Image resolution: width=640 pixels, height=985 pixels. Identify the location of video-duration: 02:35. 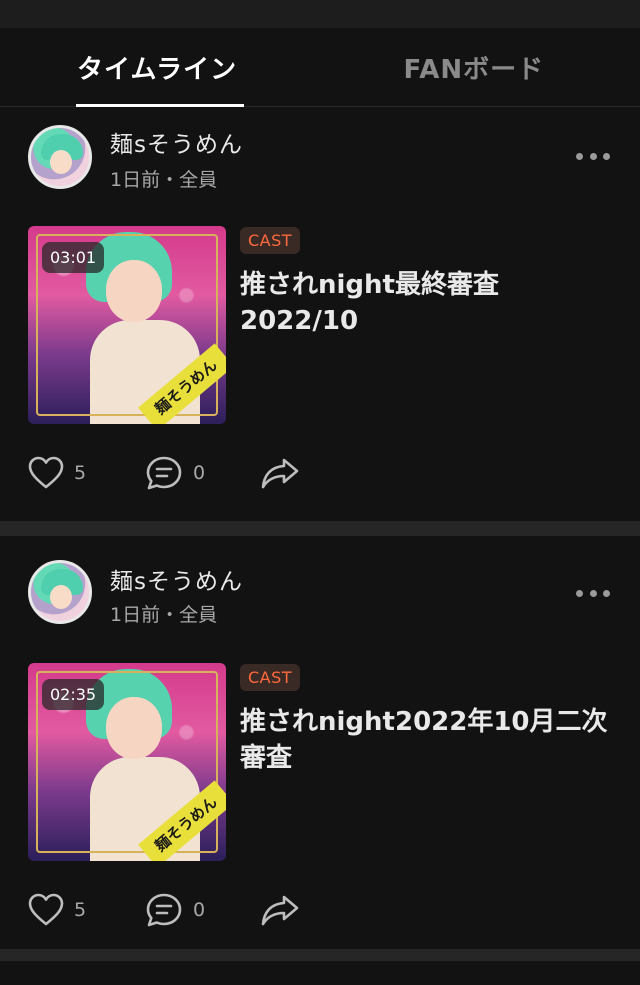
(73, 694).